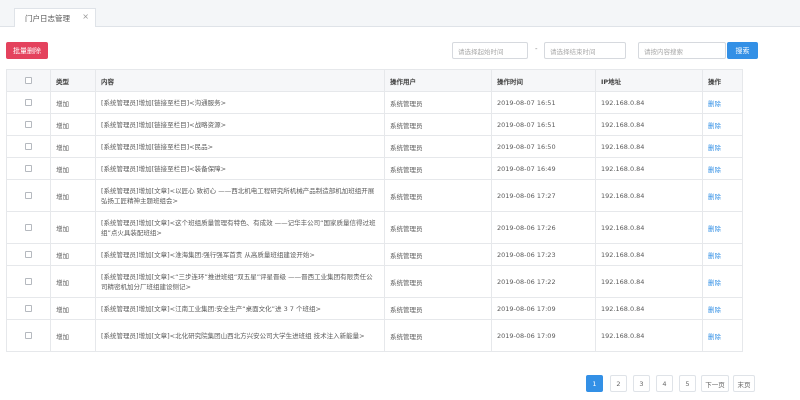 Image resolution: width=800 pixels, height=400 pixels. I want to click on time-cell: 2019-08-06 17:23, so click(543, 254).